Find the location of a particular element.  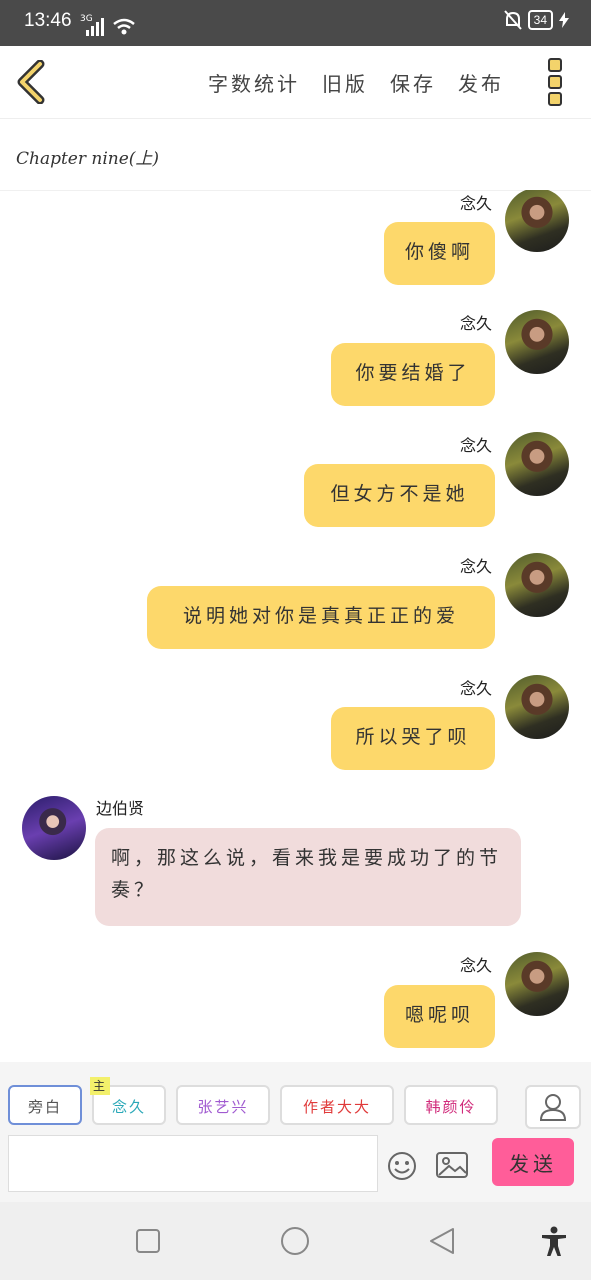

signal-icon is located at coordinates (95, 27).